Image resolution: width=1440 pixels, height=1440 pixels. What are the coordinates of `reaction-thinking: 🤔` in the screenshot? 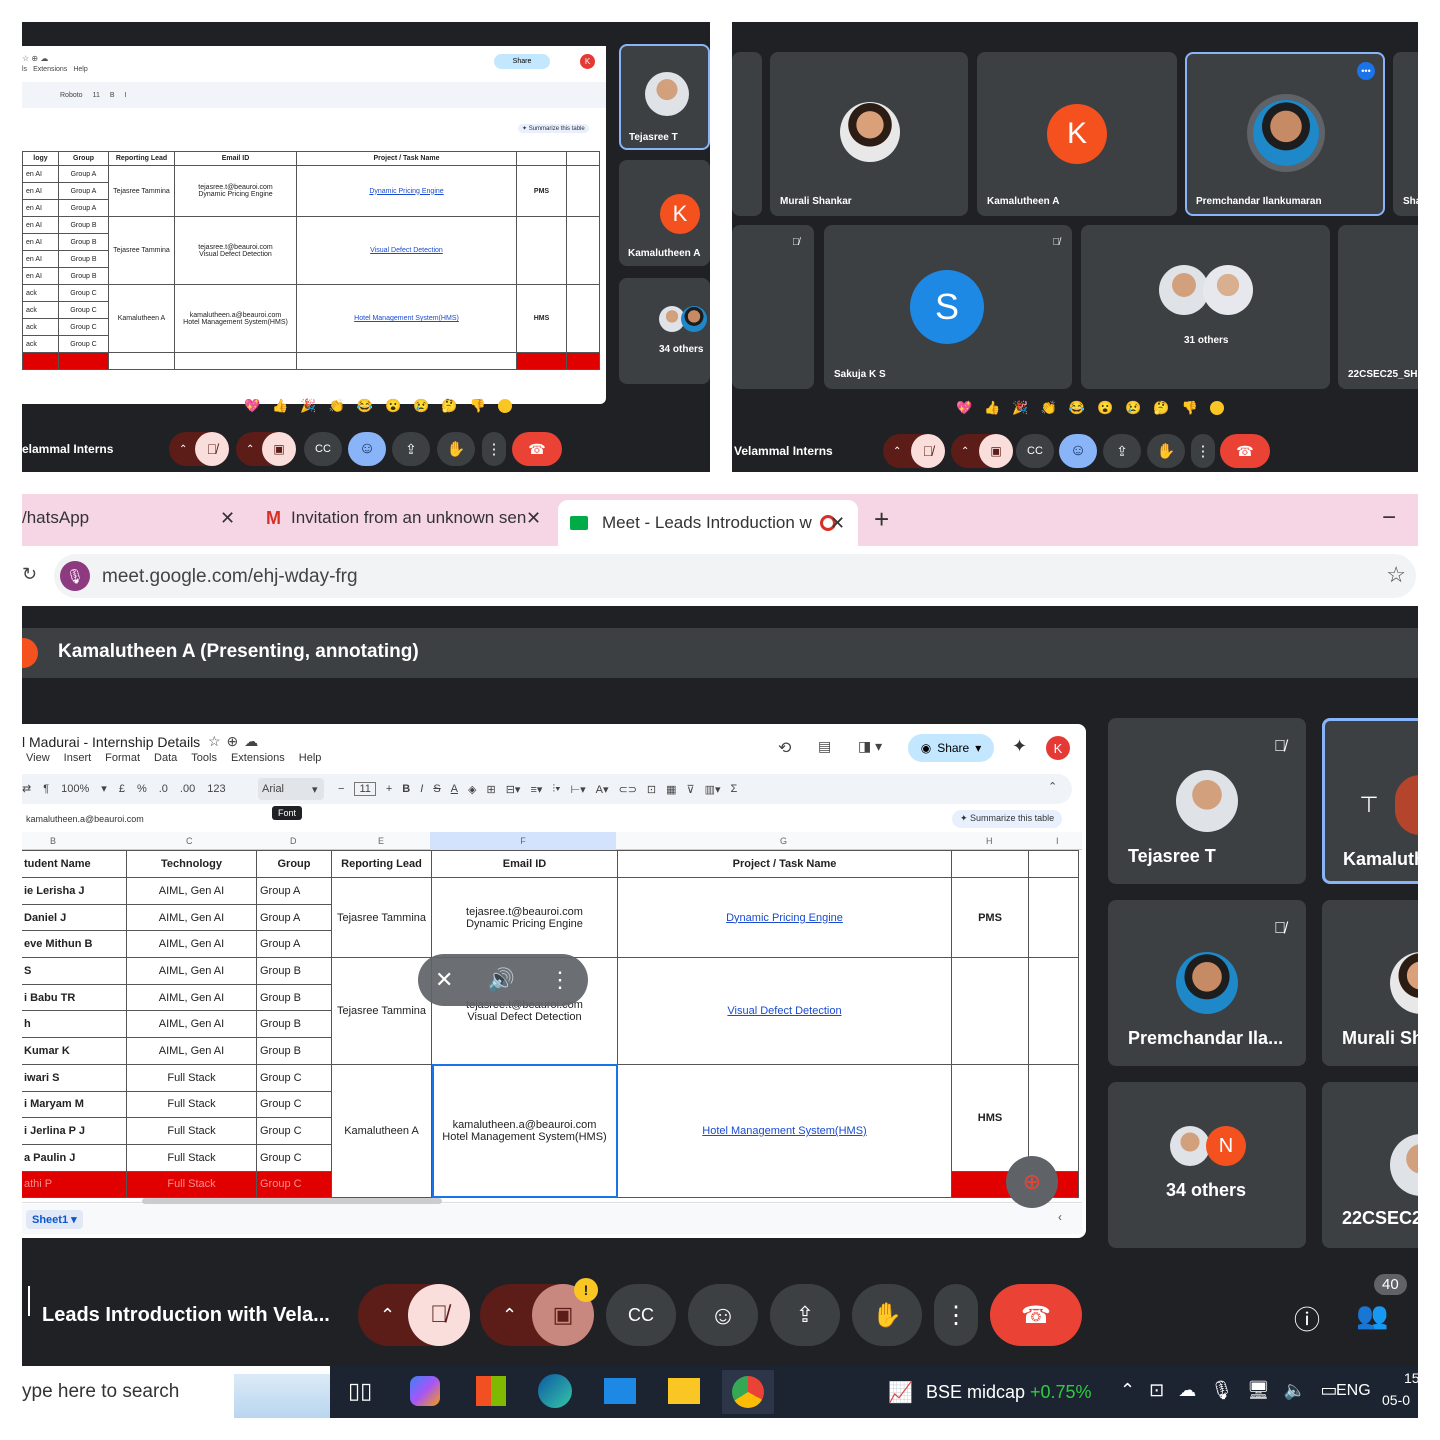 It's located at (1161, 408).